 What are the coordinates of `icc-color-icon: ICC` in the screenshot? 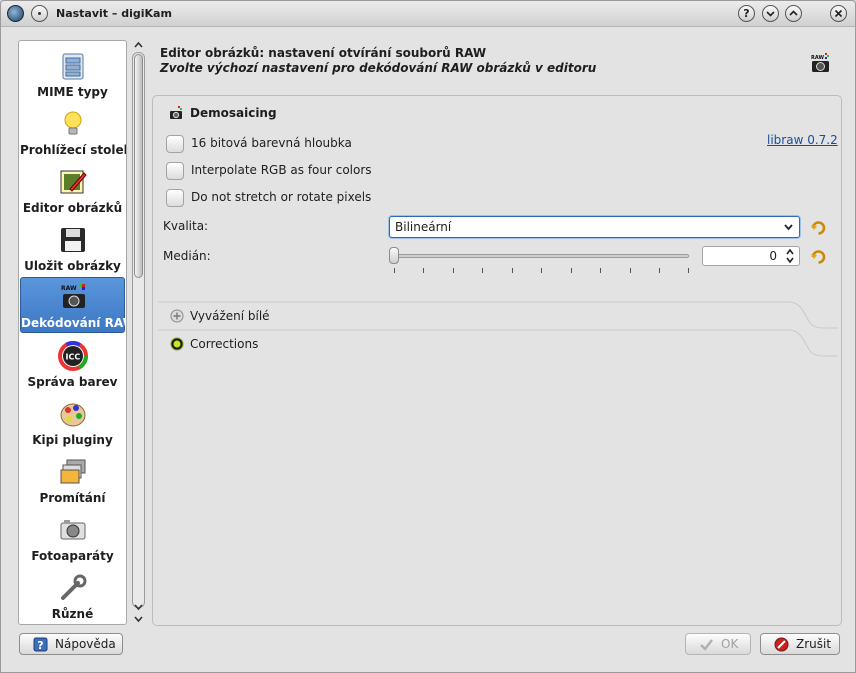 It's located at (73, 356).